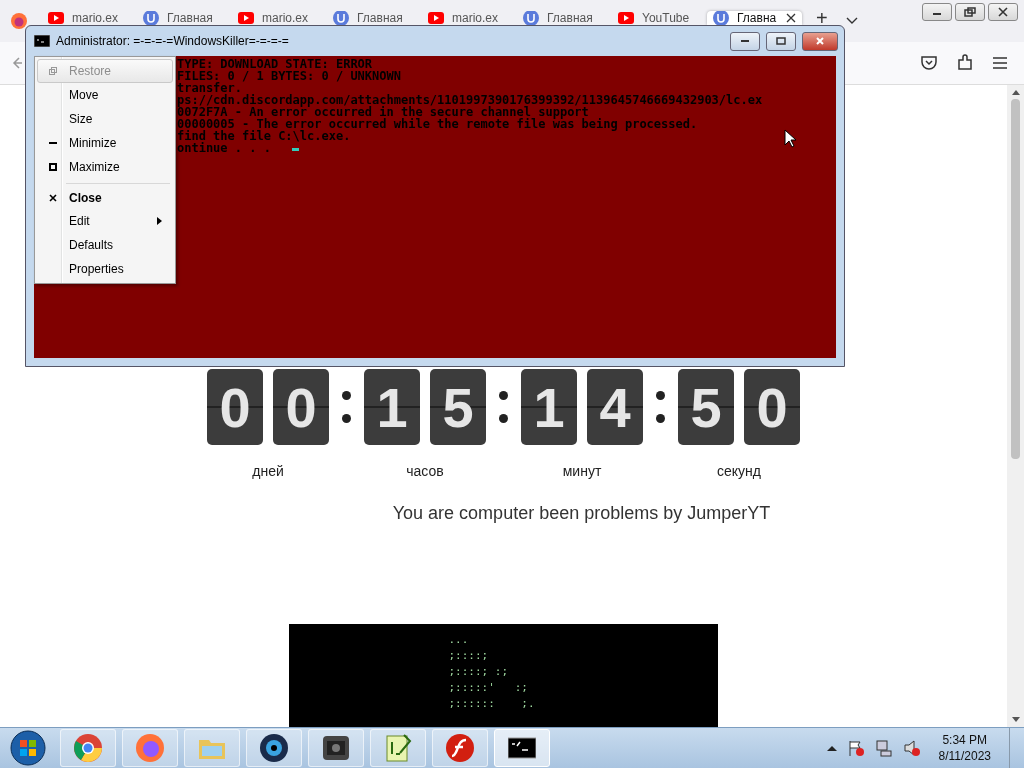  Describe the element at coordinates (105, 143) in the screenshot. I see `menu-item: Minimize` at that location.